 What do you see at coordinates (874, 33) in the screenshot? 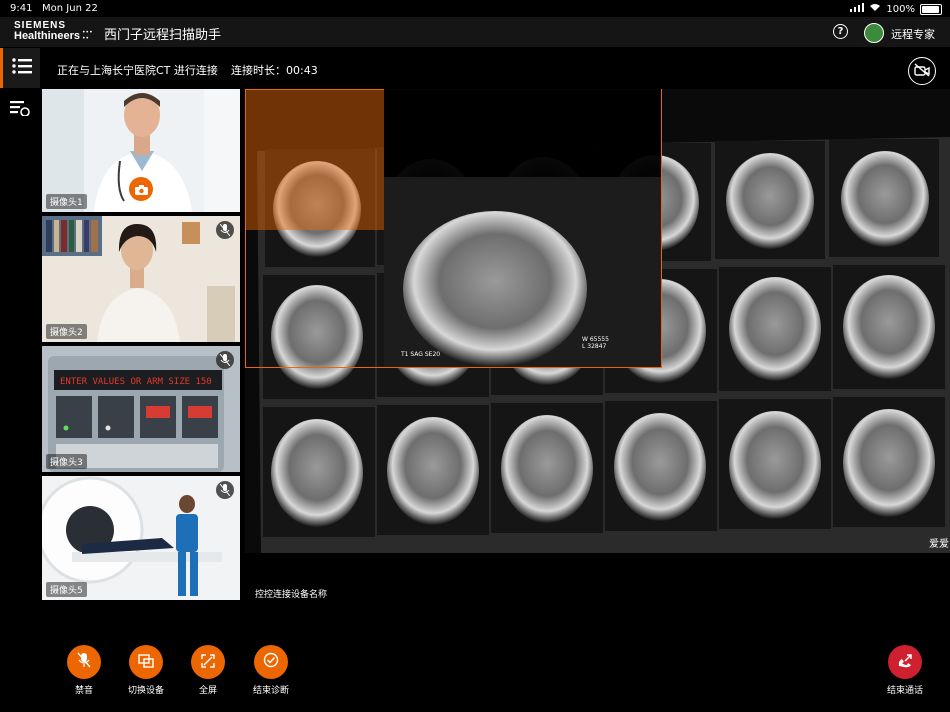
I see `user-avatar` at bounding box center [874, 33].